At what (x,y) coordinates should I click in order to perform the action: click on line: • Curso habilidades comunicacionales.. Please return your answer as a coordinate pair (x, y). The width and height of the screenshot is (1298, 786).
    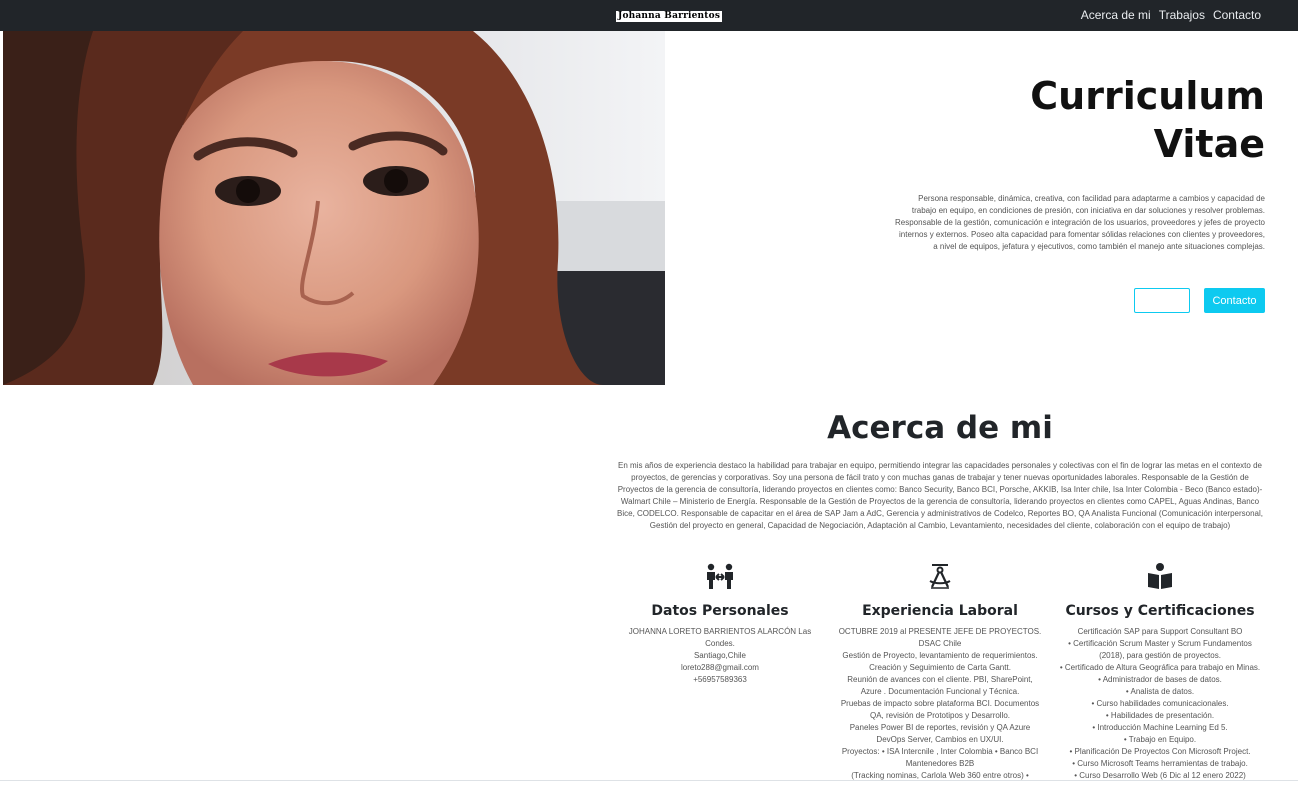
    Looking at the image, I should click on (1160, 703).